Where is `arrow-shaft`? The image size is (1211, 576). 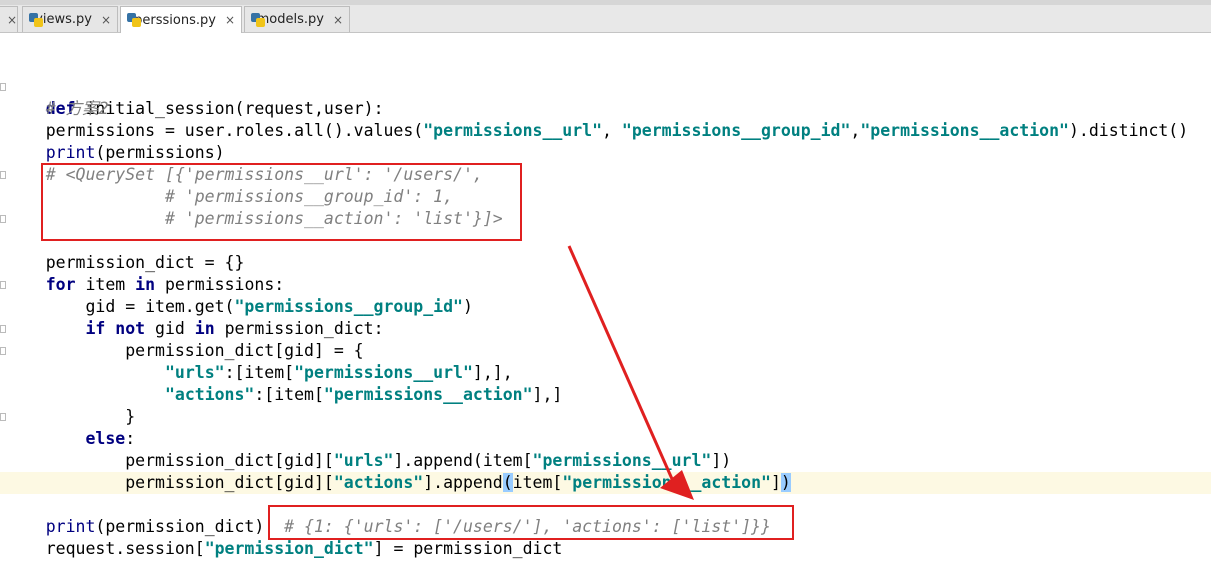
arrow-shaft is located at coordinates (622, 367).